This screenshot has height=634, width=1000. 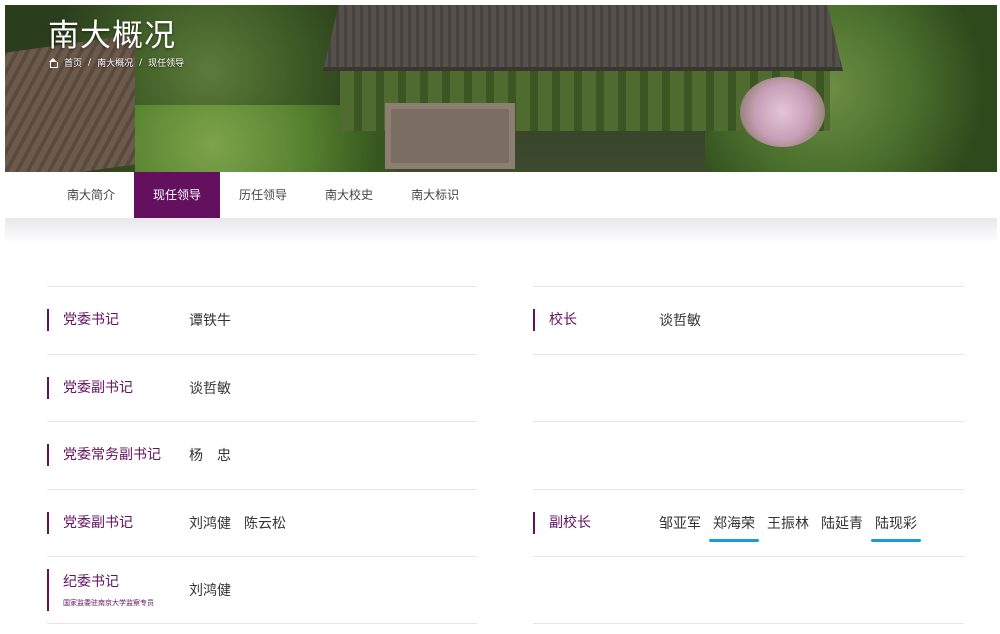 I want to click on leader-row: 党委副书记 刘鸿健 陈云松, so click(x=262, y=522).